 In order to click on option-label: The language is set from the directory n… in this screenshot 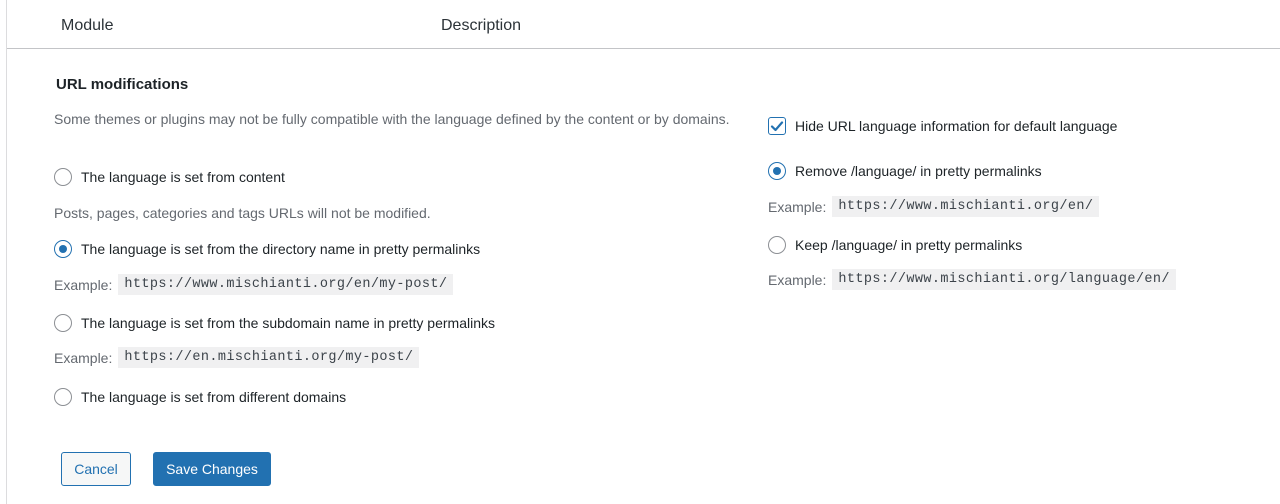, I will do `click(281, 249)`.